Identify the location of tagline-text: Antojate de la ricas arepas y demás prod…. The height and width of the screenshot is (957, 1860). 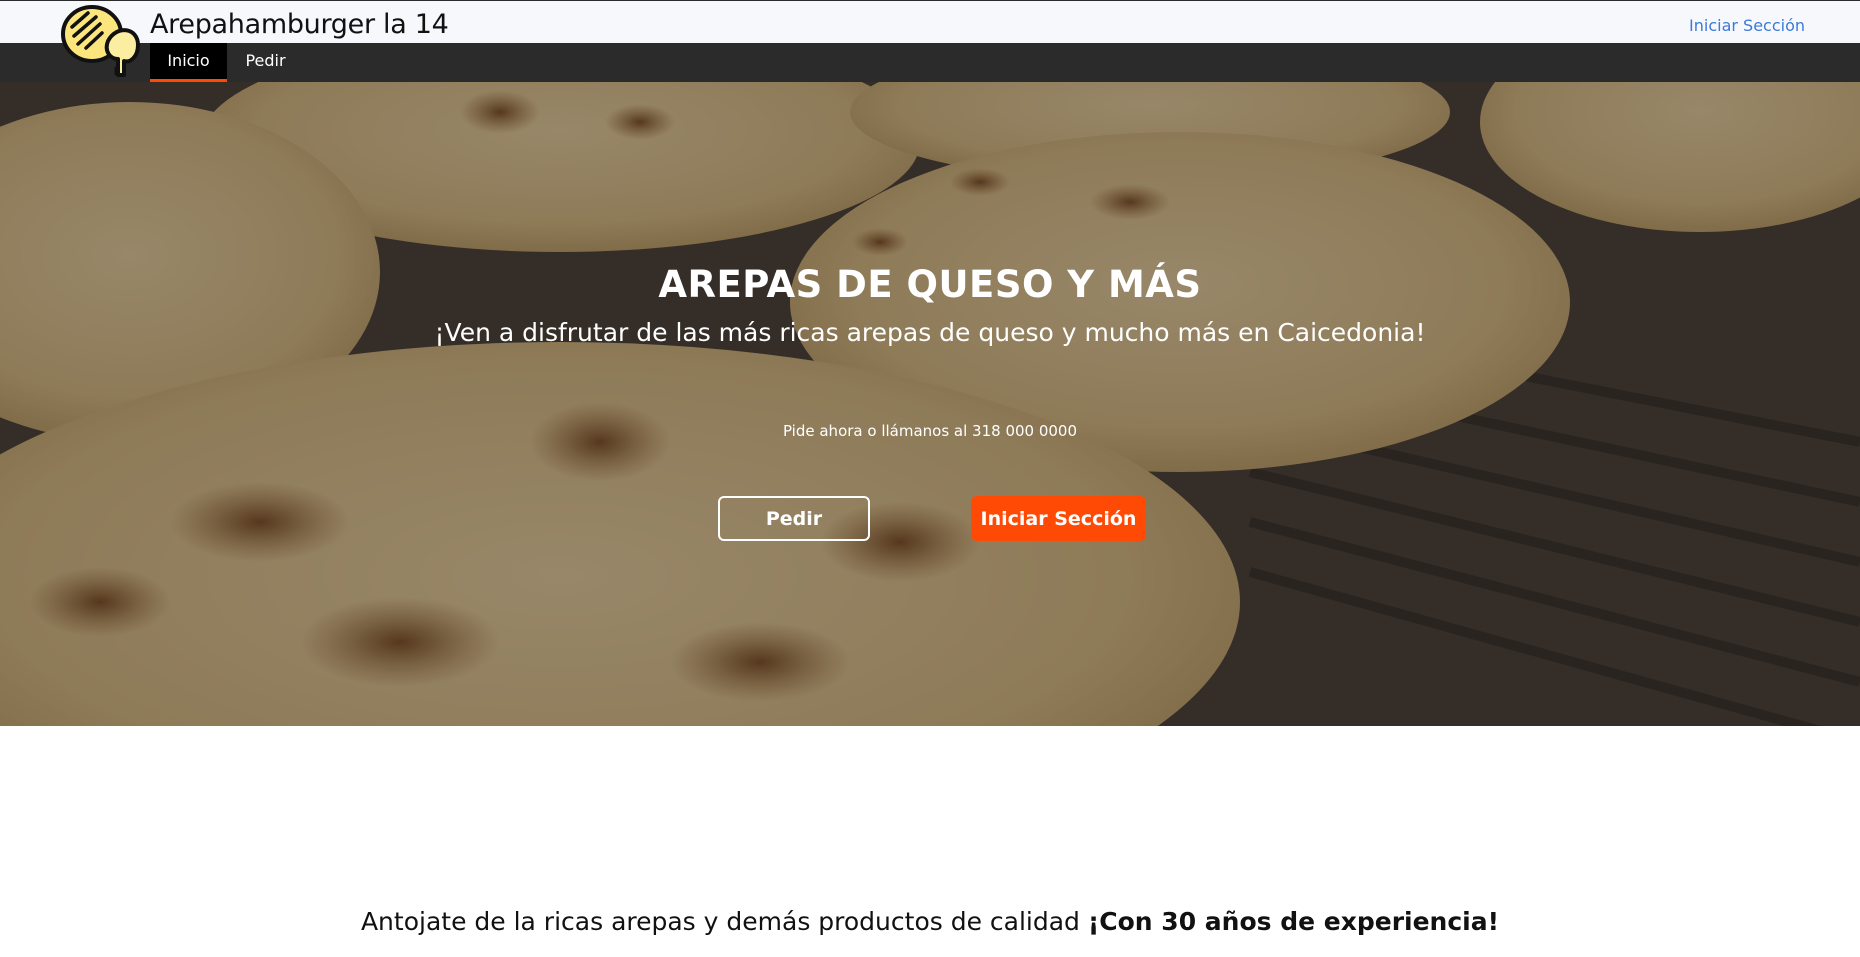
(724, 921).